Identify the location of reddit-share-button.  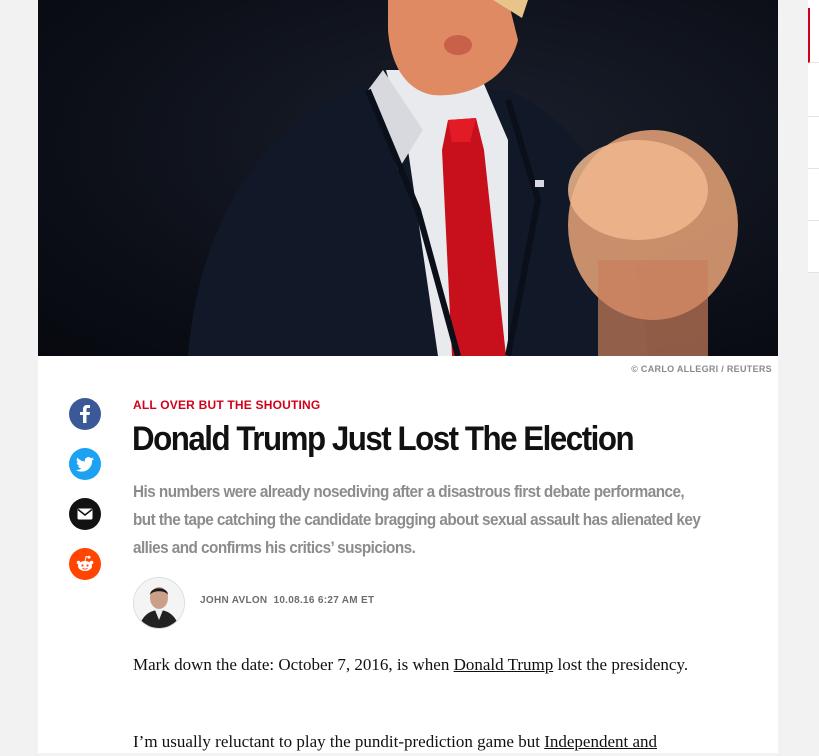
(85, 564).